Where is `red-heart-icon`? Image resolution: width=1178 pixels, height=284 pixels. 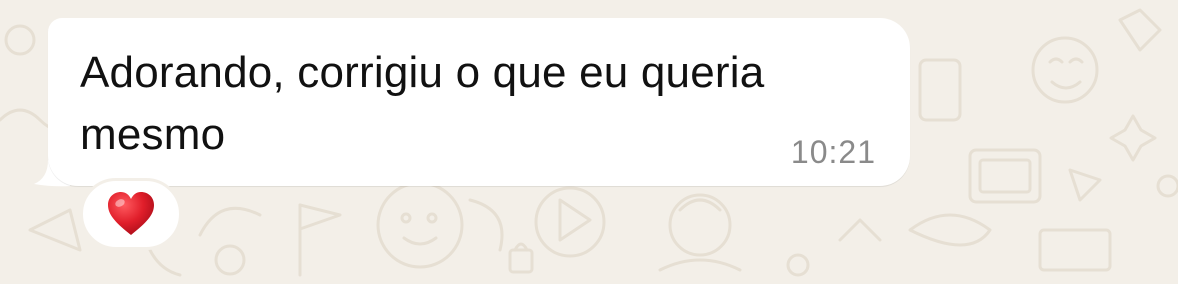
red-heart-icon is located at coordinates (131, 213).